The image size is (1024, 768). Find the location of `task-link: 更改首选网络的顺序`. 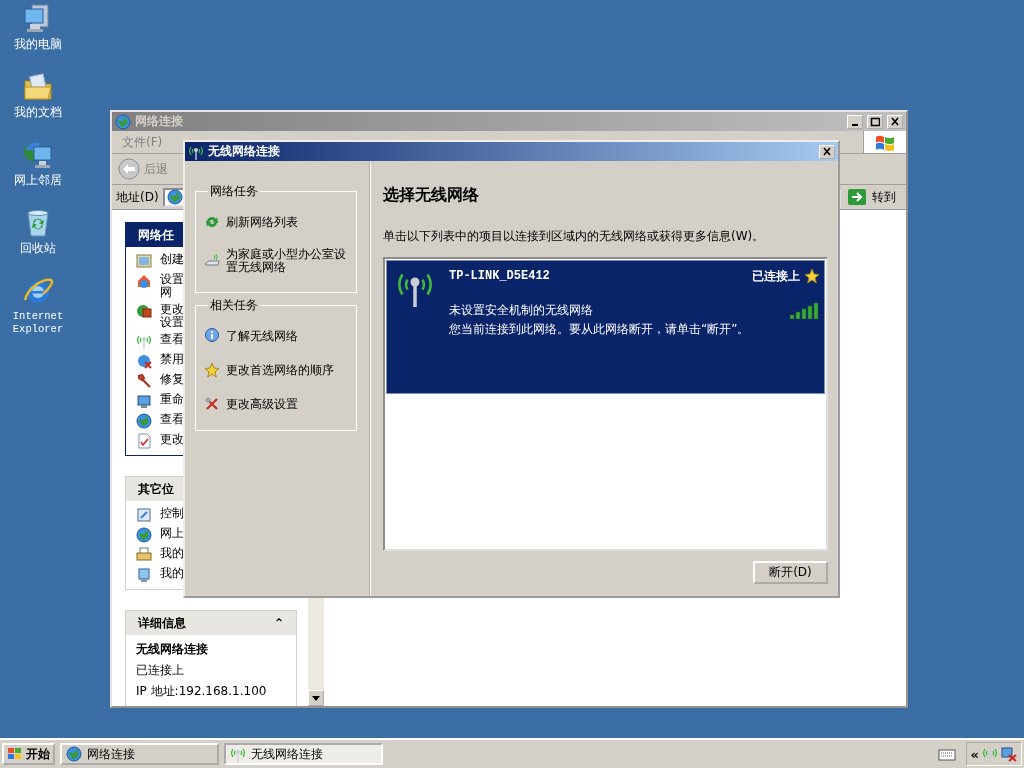

task-link: 更改首选网络的顺序 is located at coordinates (280, 370).